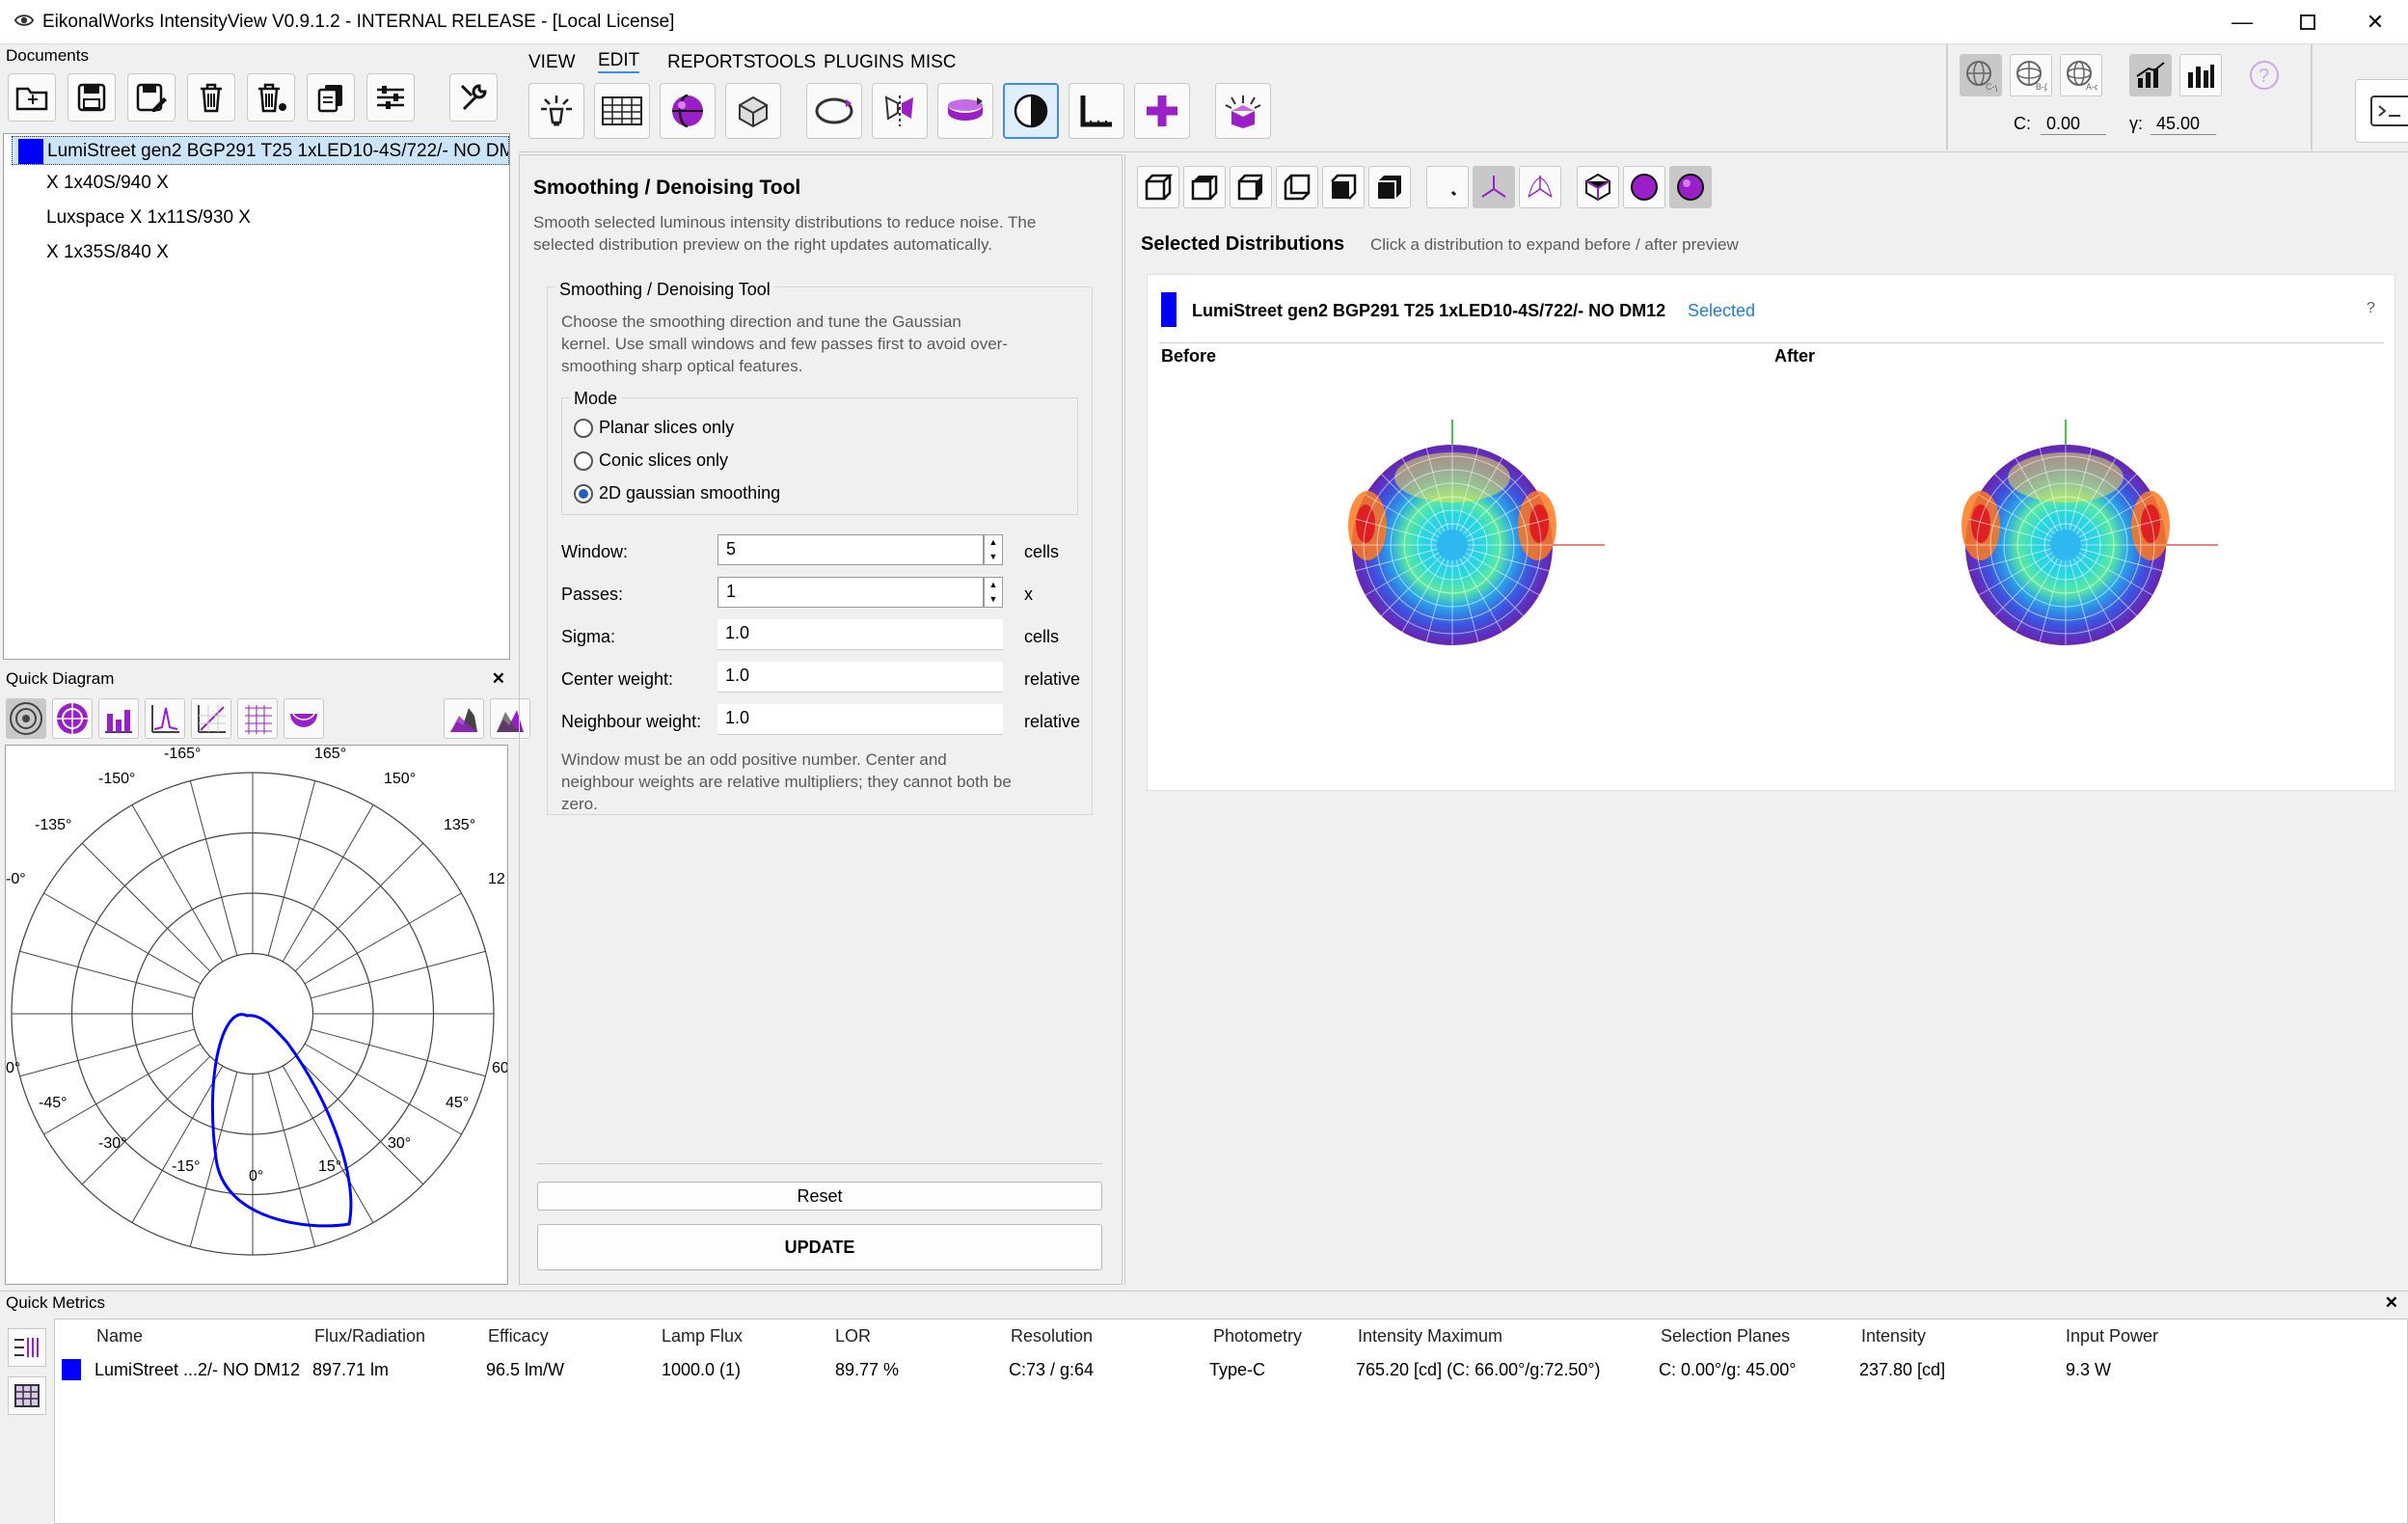  What do you see at coordinates (619, 62) in the screenshot?
I see `menu-edit: EDIT` at bounding box center [619, 62].